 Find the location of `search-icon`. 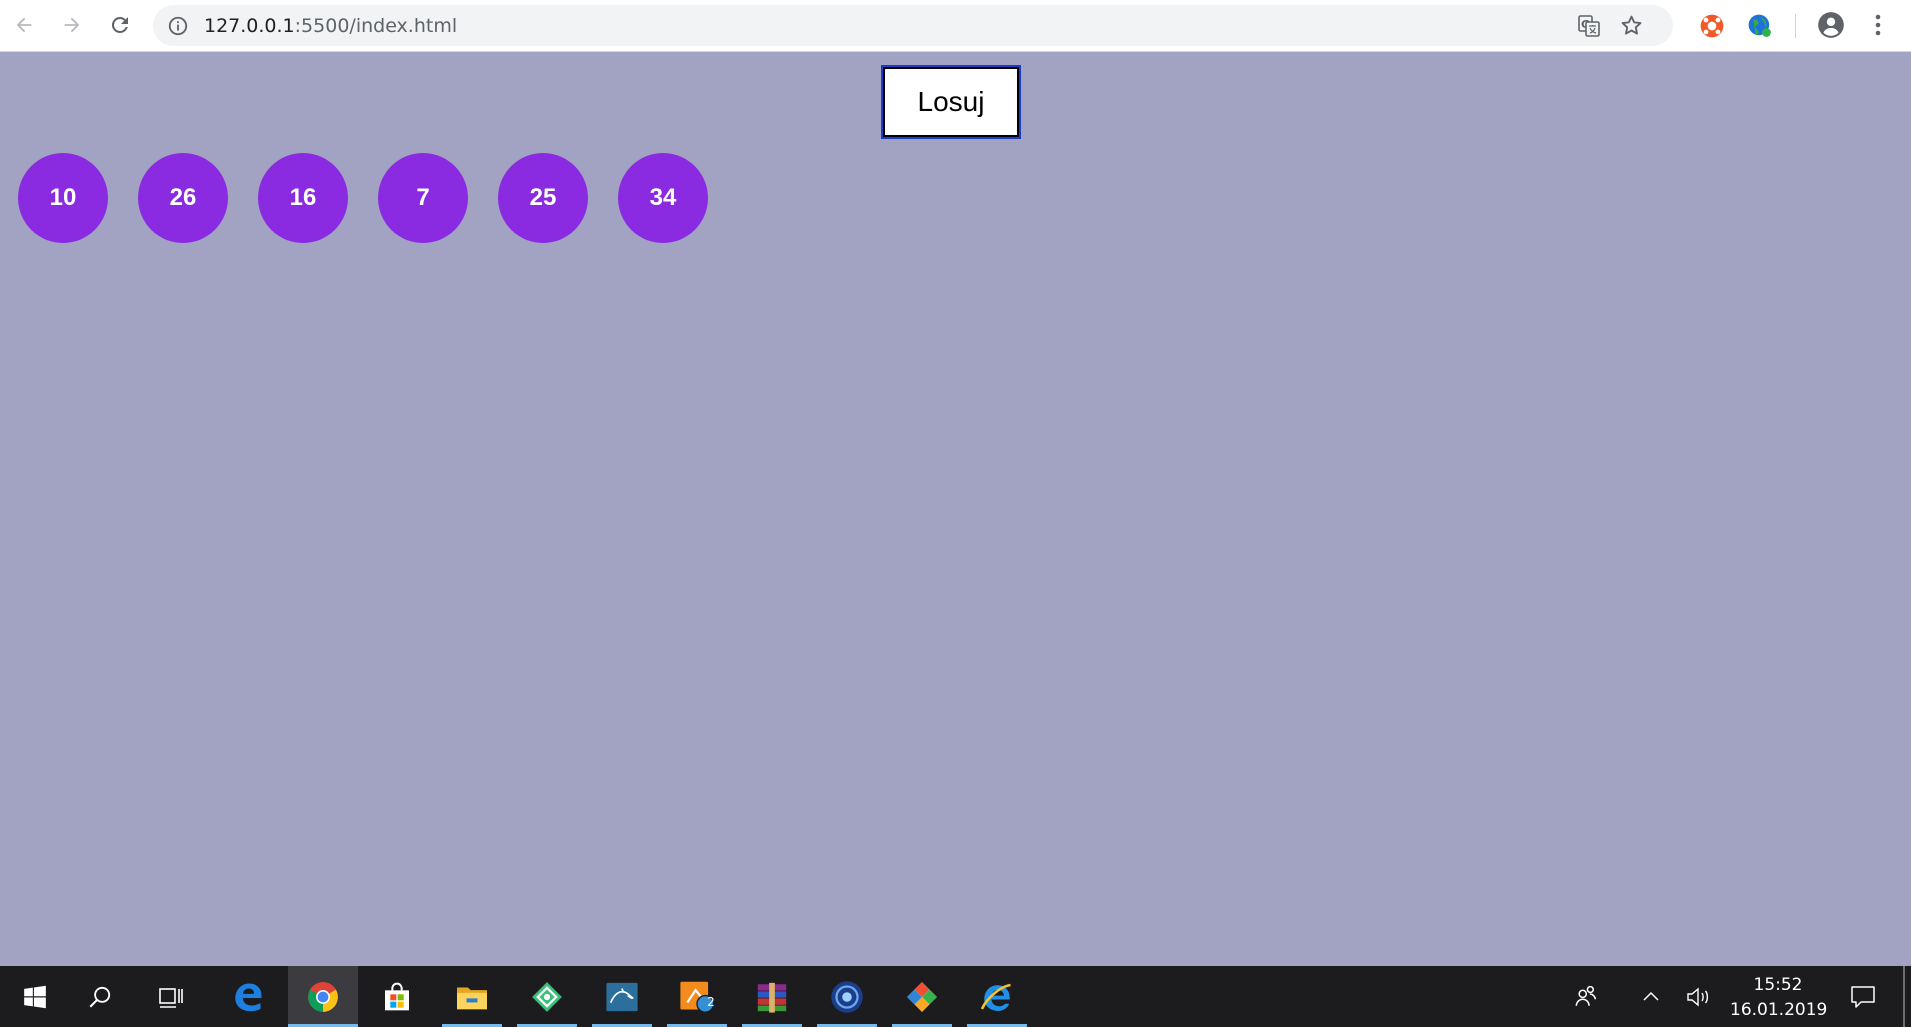

search-icon is located at coordinates (100, 996).